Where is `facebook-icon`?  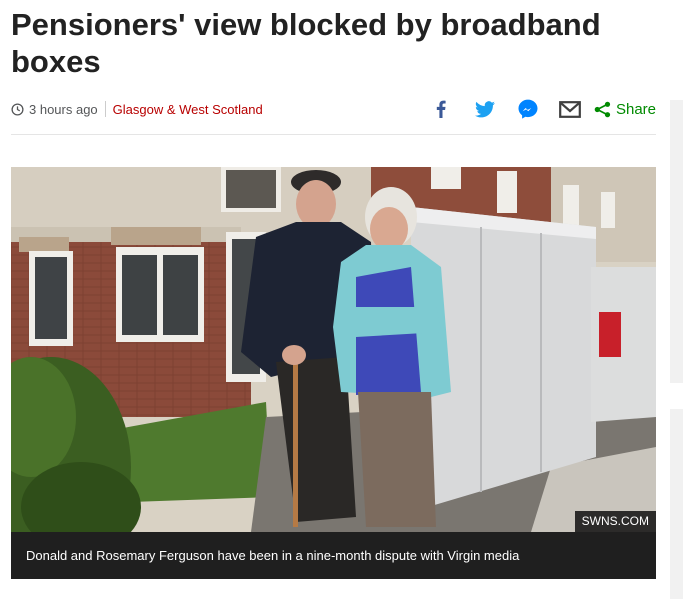 facebook-icon is located at coordinates (441, 109).